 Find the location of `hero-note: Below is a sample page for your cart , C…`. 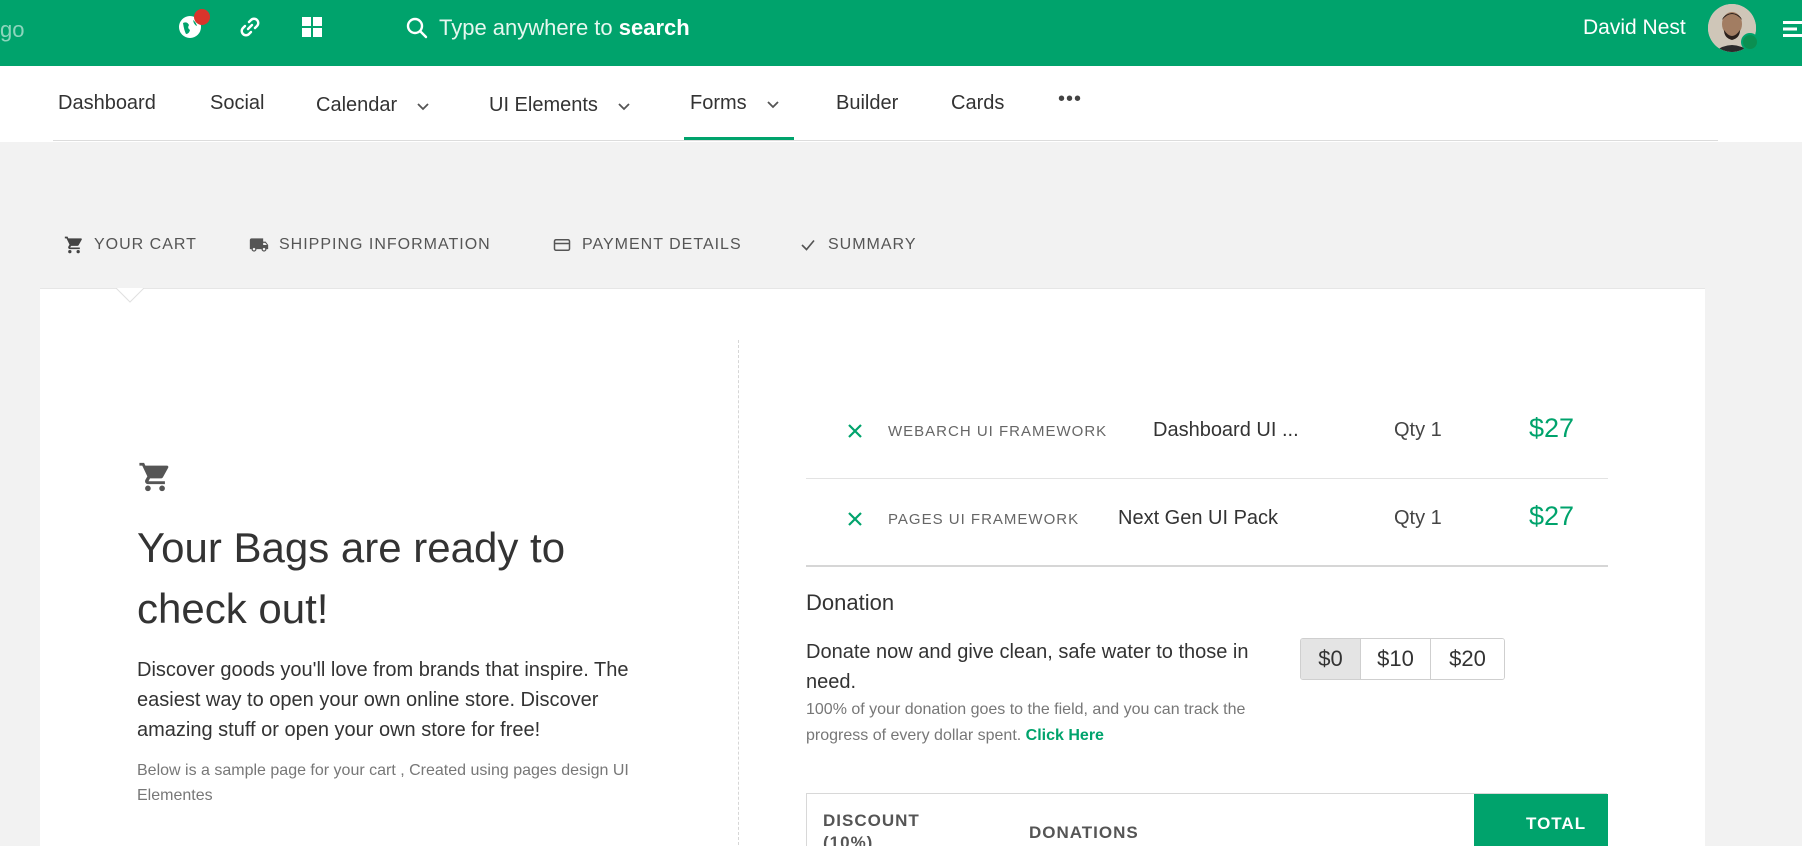

hero-note: Below is a sample page for your cart , C… is located at coordinates (383, 783).